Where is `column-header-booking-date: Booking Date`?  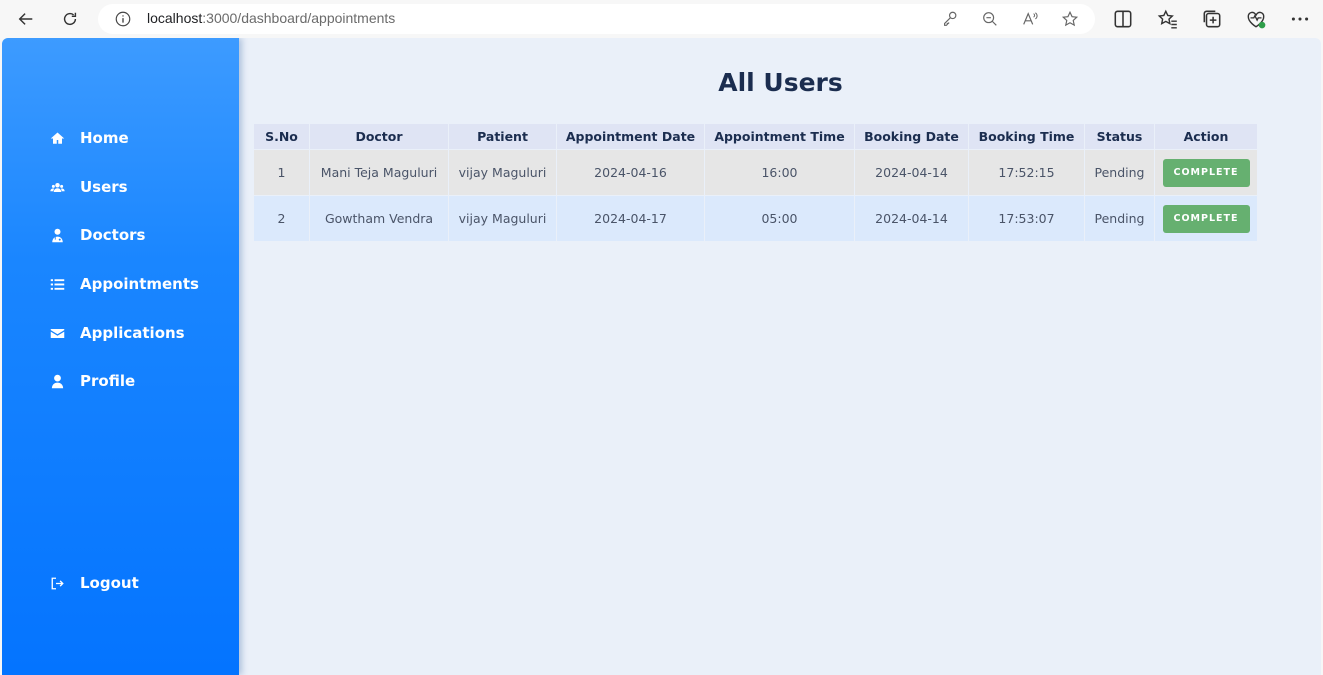
column-header-booking-date: Booking Date is located at coordinates (911, 136).